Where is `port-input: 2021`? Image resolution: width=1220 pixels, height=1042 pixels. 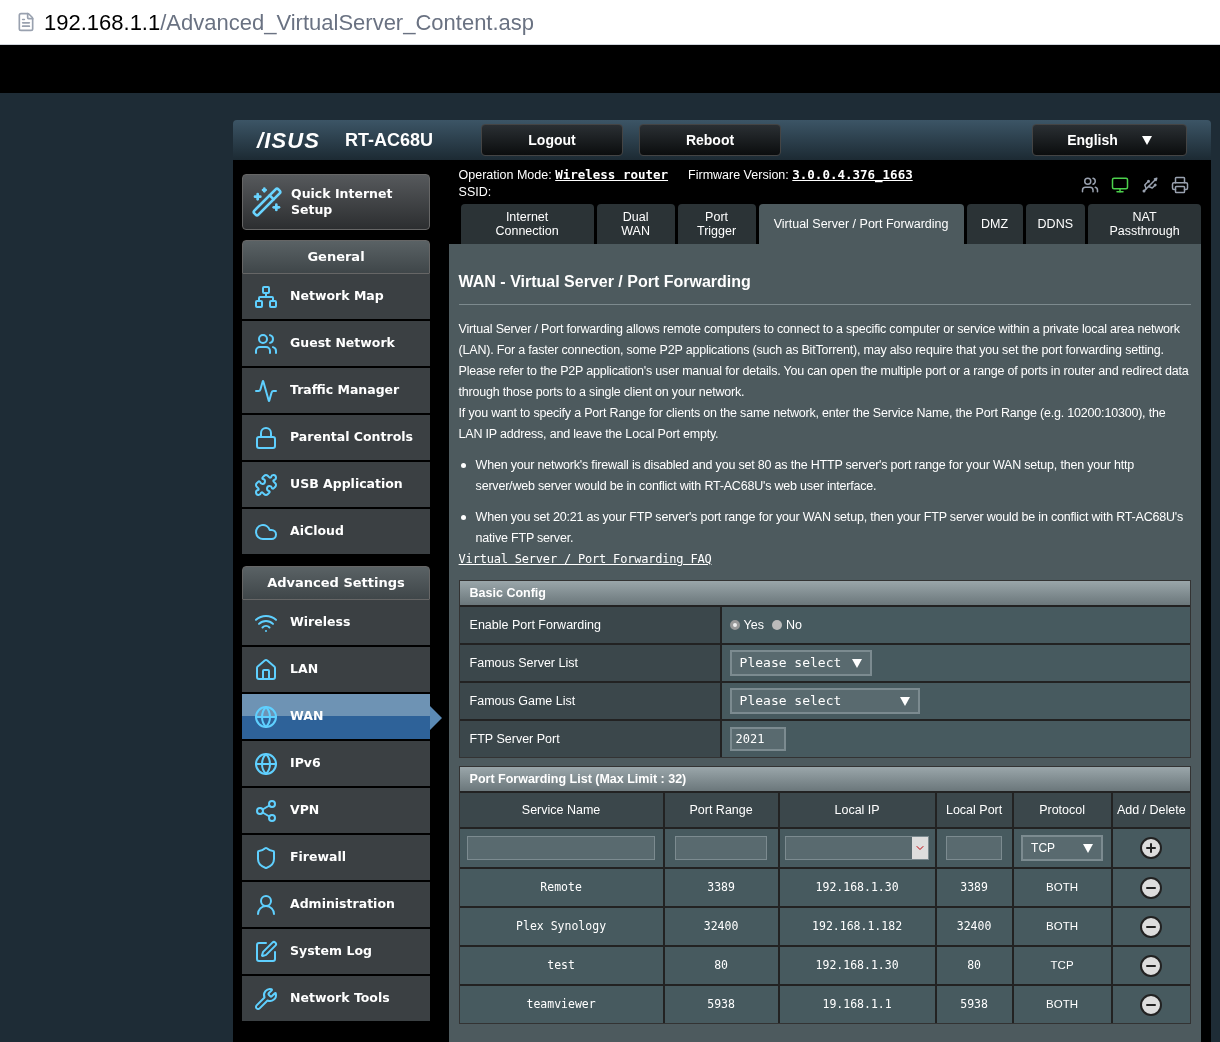 port-input: 2021 is located at coordinates (757, 739).